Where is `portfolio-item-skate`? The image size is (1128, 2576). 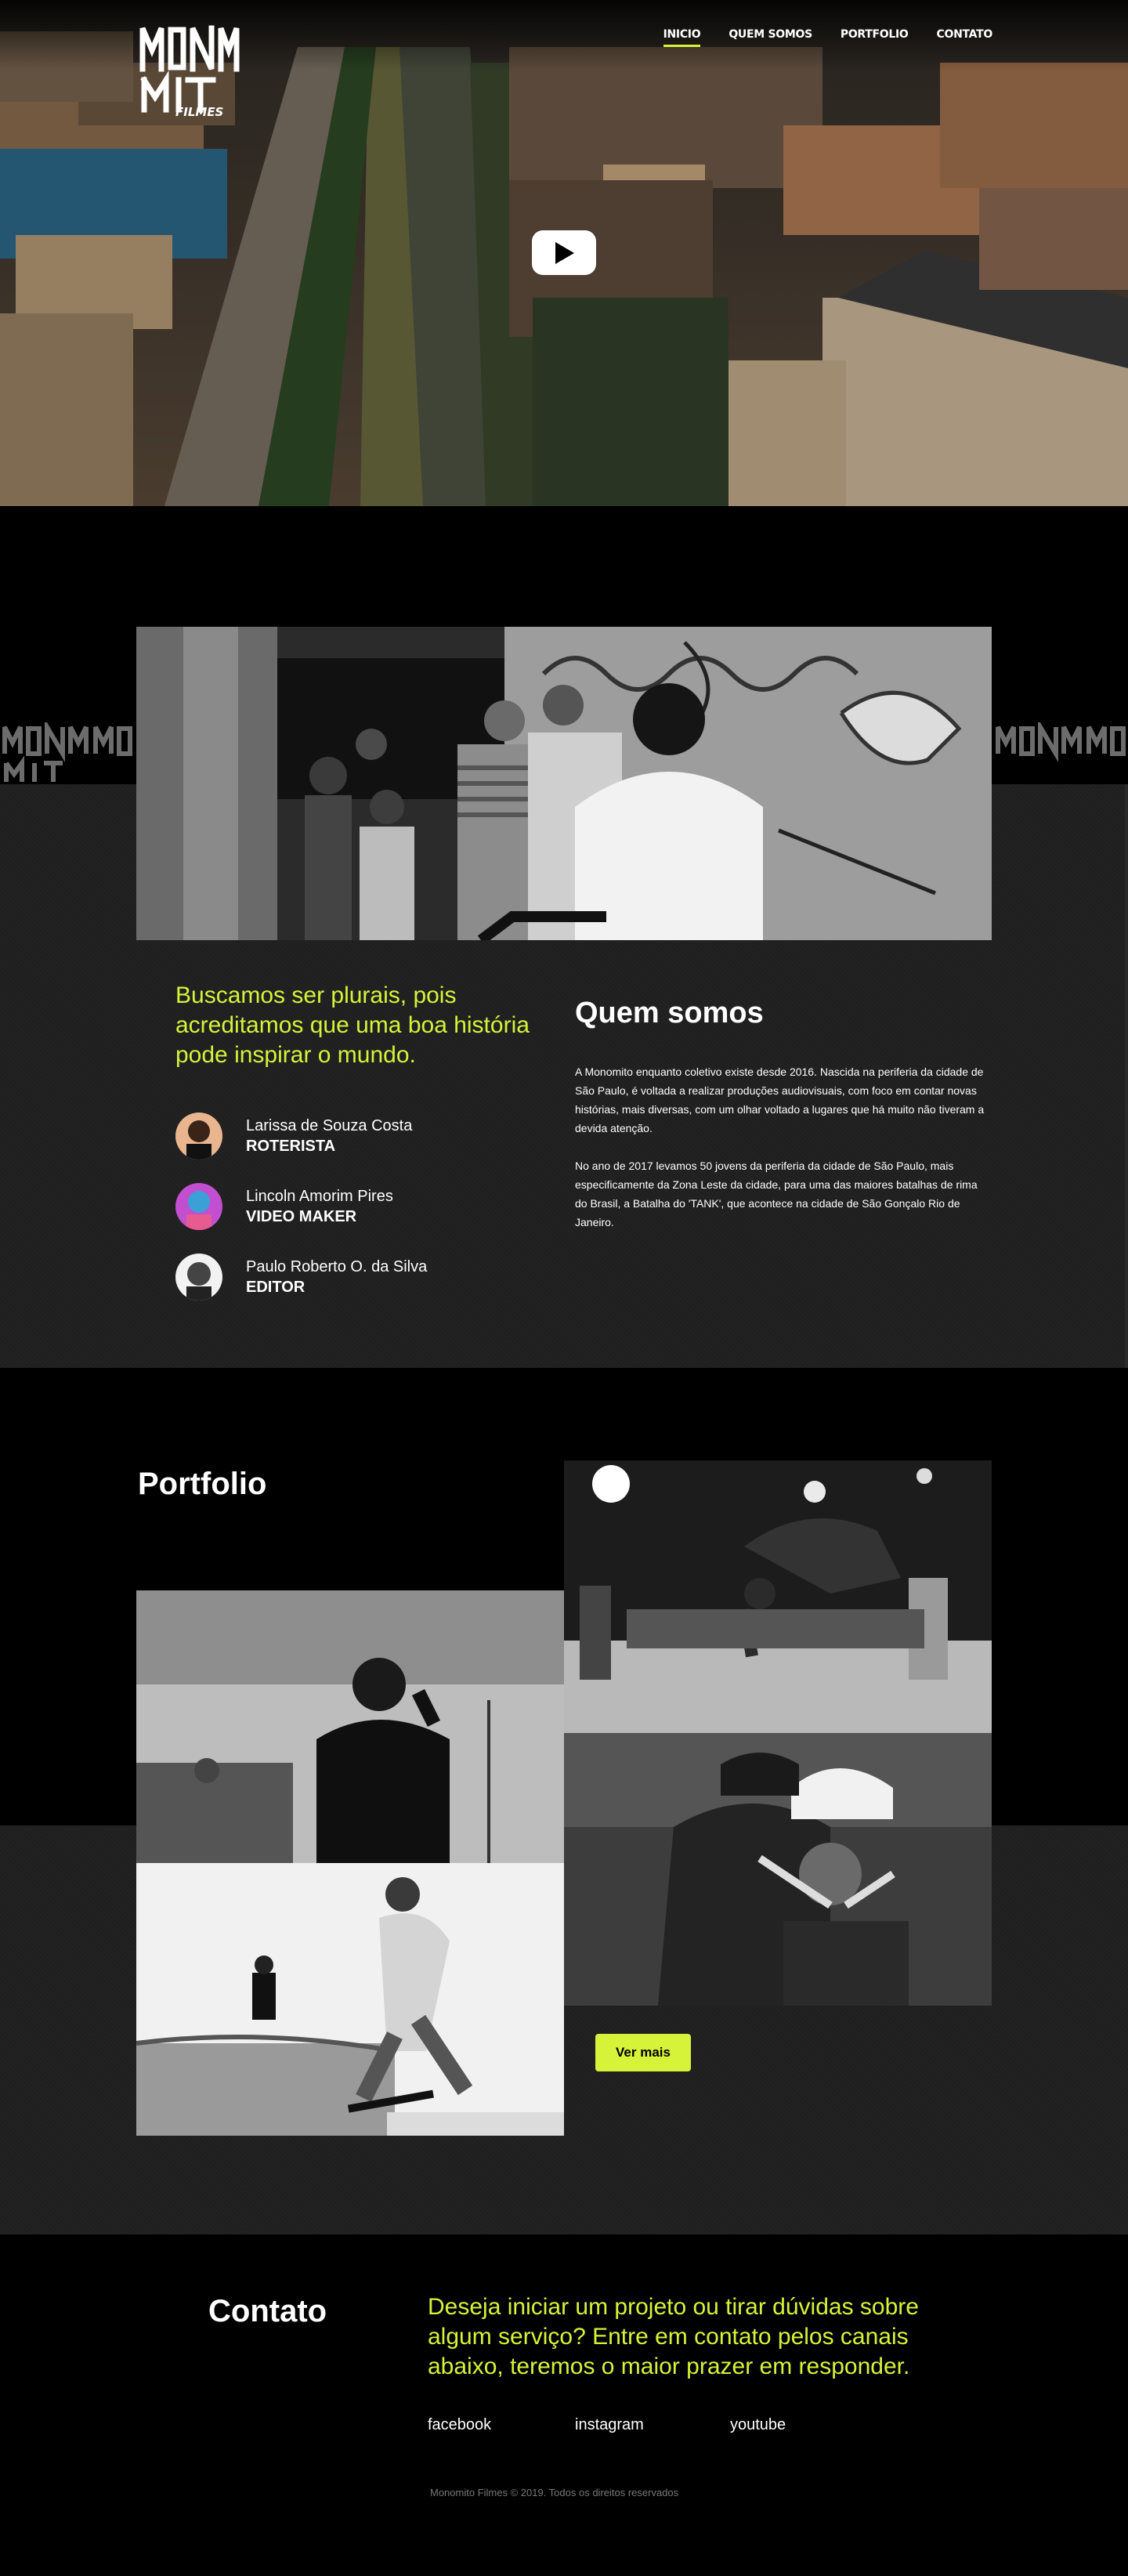
portfolio-item-skate is located at coordinates (350, 1999).